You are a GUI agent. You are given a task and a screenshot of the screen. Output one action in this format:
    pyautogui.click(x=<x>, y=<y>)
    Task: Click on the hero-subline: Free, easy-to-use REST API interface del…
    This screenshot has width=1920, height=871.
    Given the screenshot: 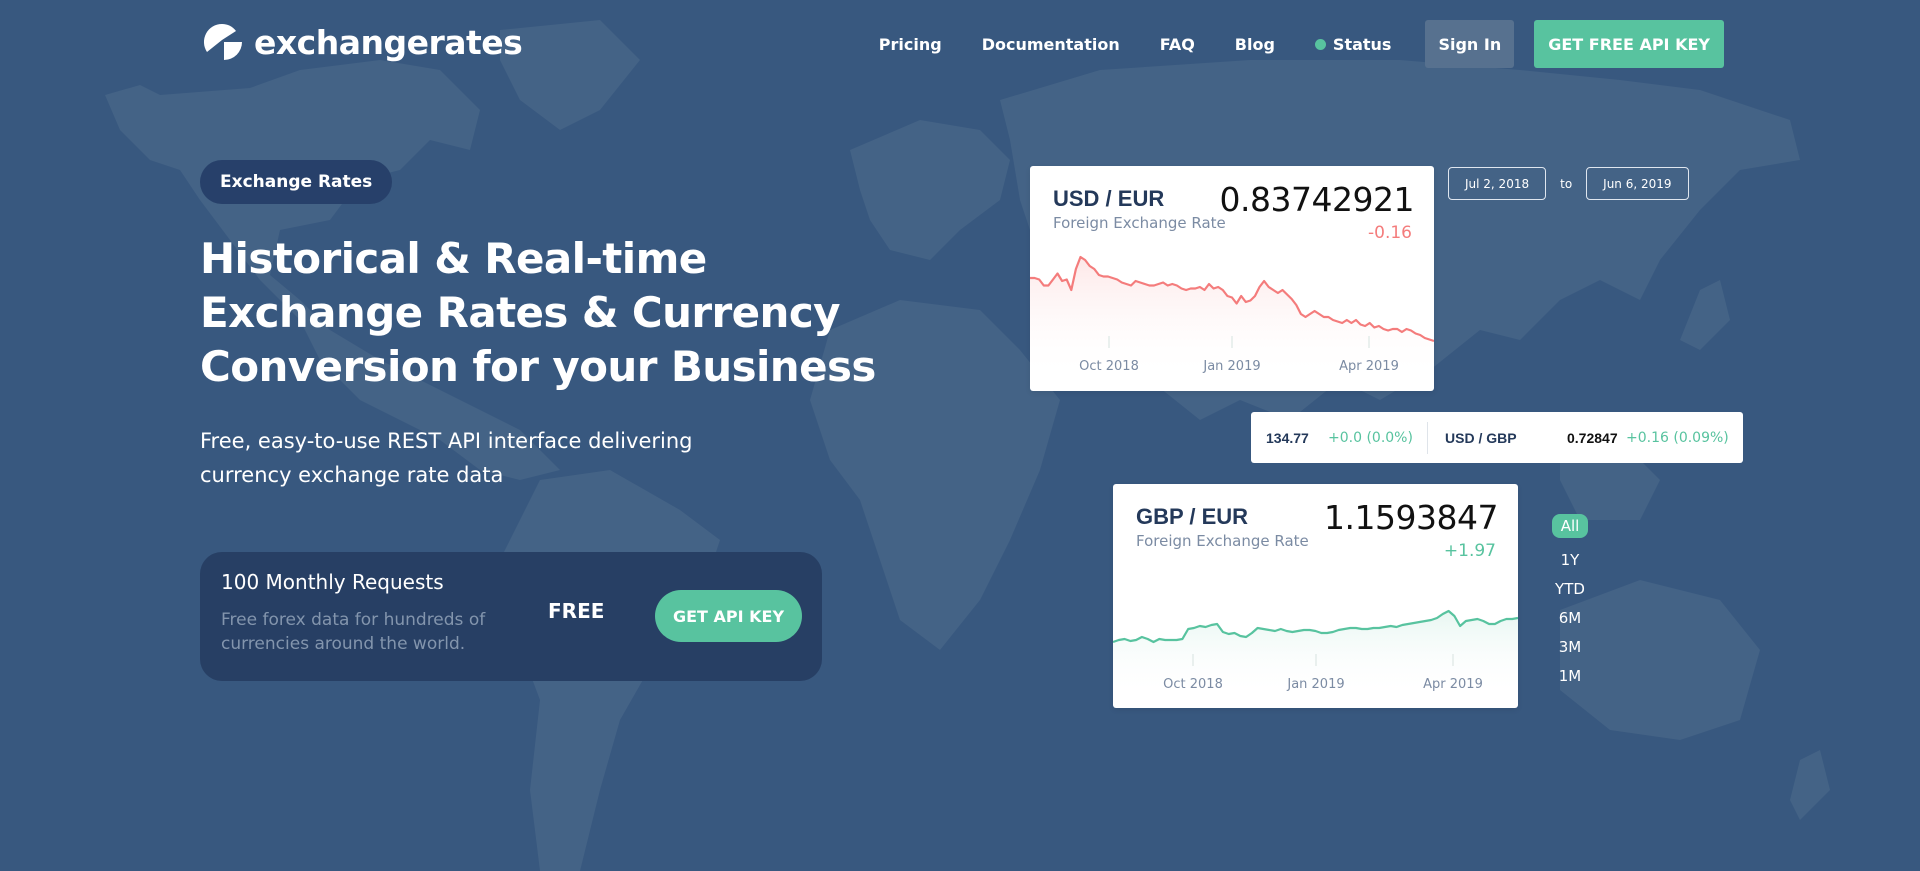 What is the action you would take?
    pyautogui.click(x=446, y=458)
    